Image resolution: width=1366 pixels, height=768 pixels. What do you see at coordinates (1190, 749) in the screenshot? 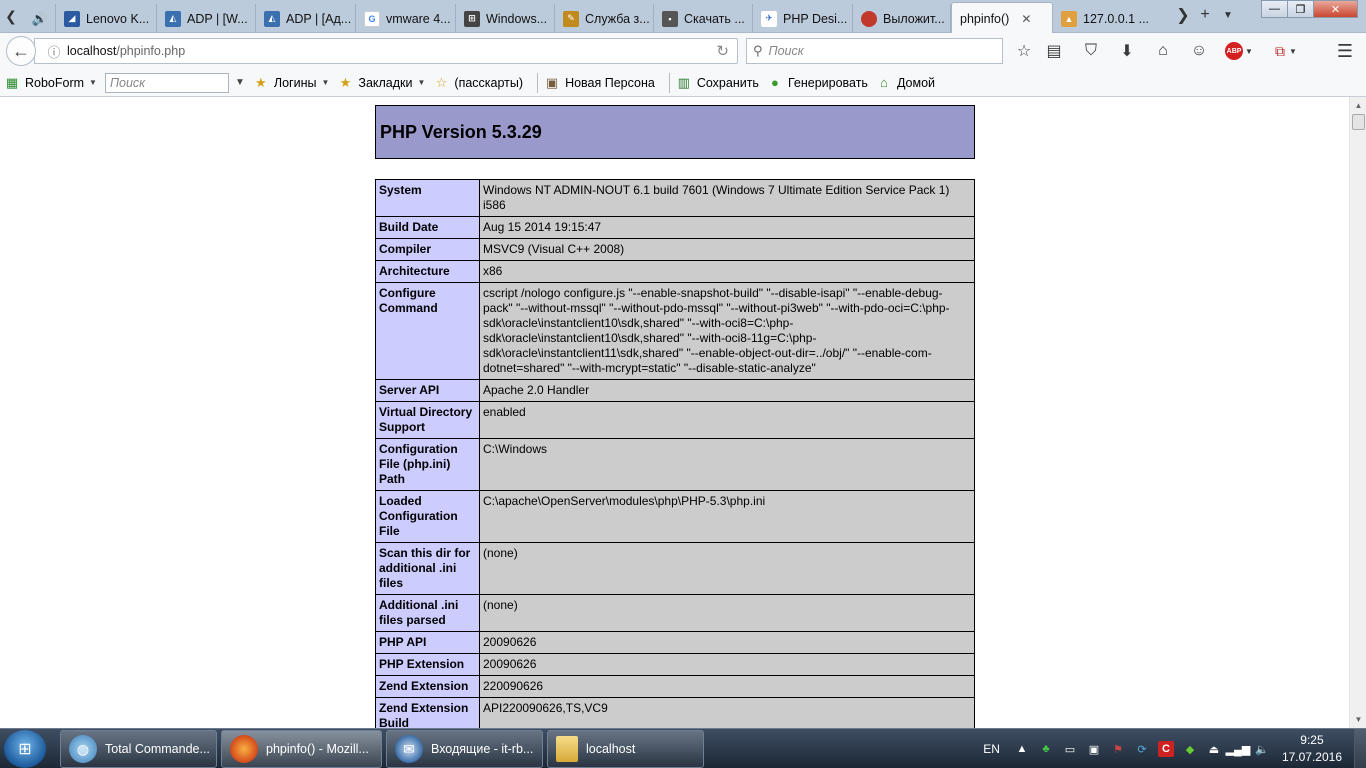
I see `green-app-icon: ◆` at bounding box center [1190, 749].